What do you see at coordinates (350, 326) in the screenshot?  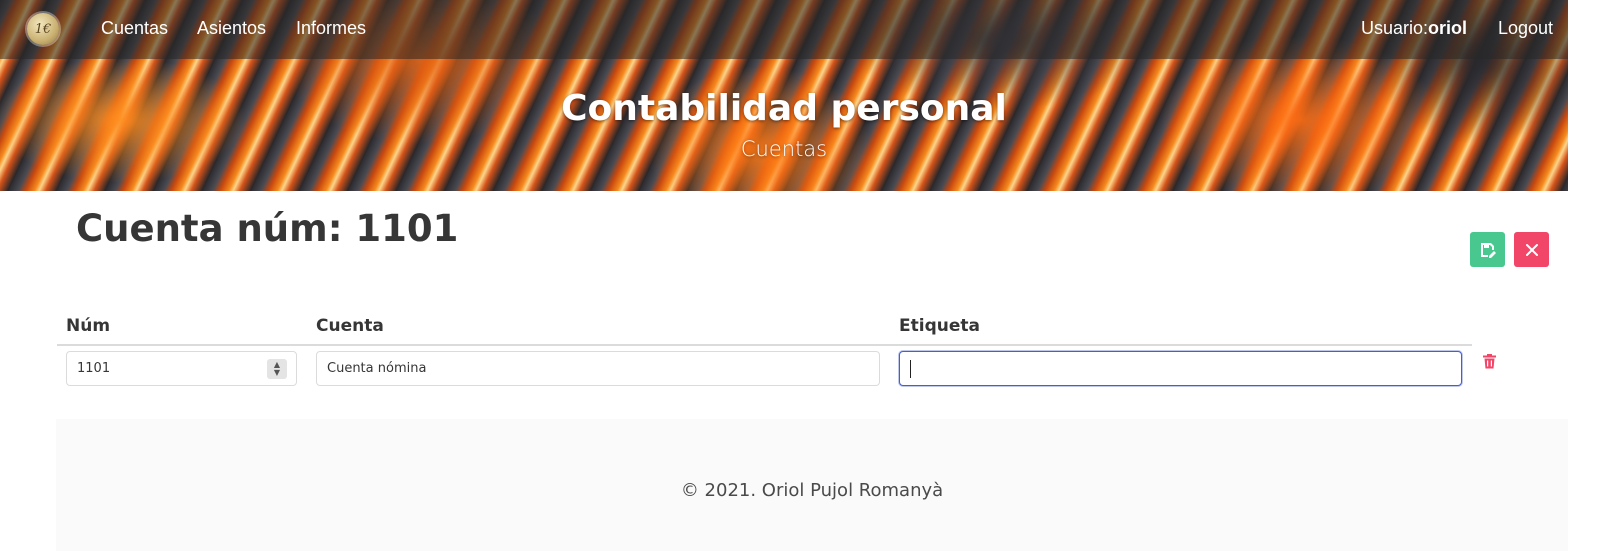 I see `column-header-cuenta: Cuenta` at bounding box center [350, 326].